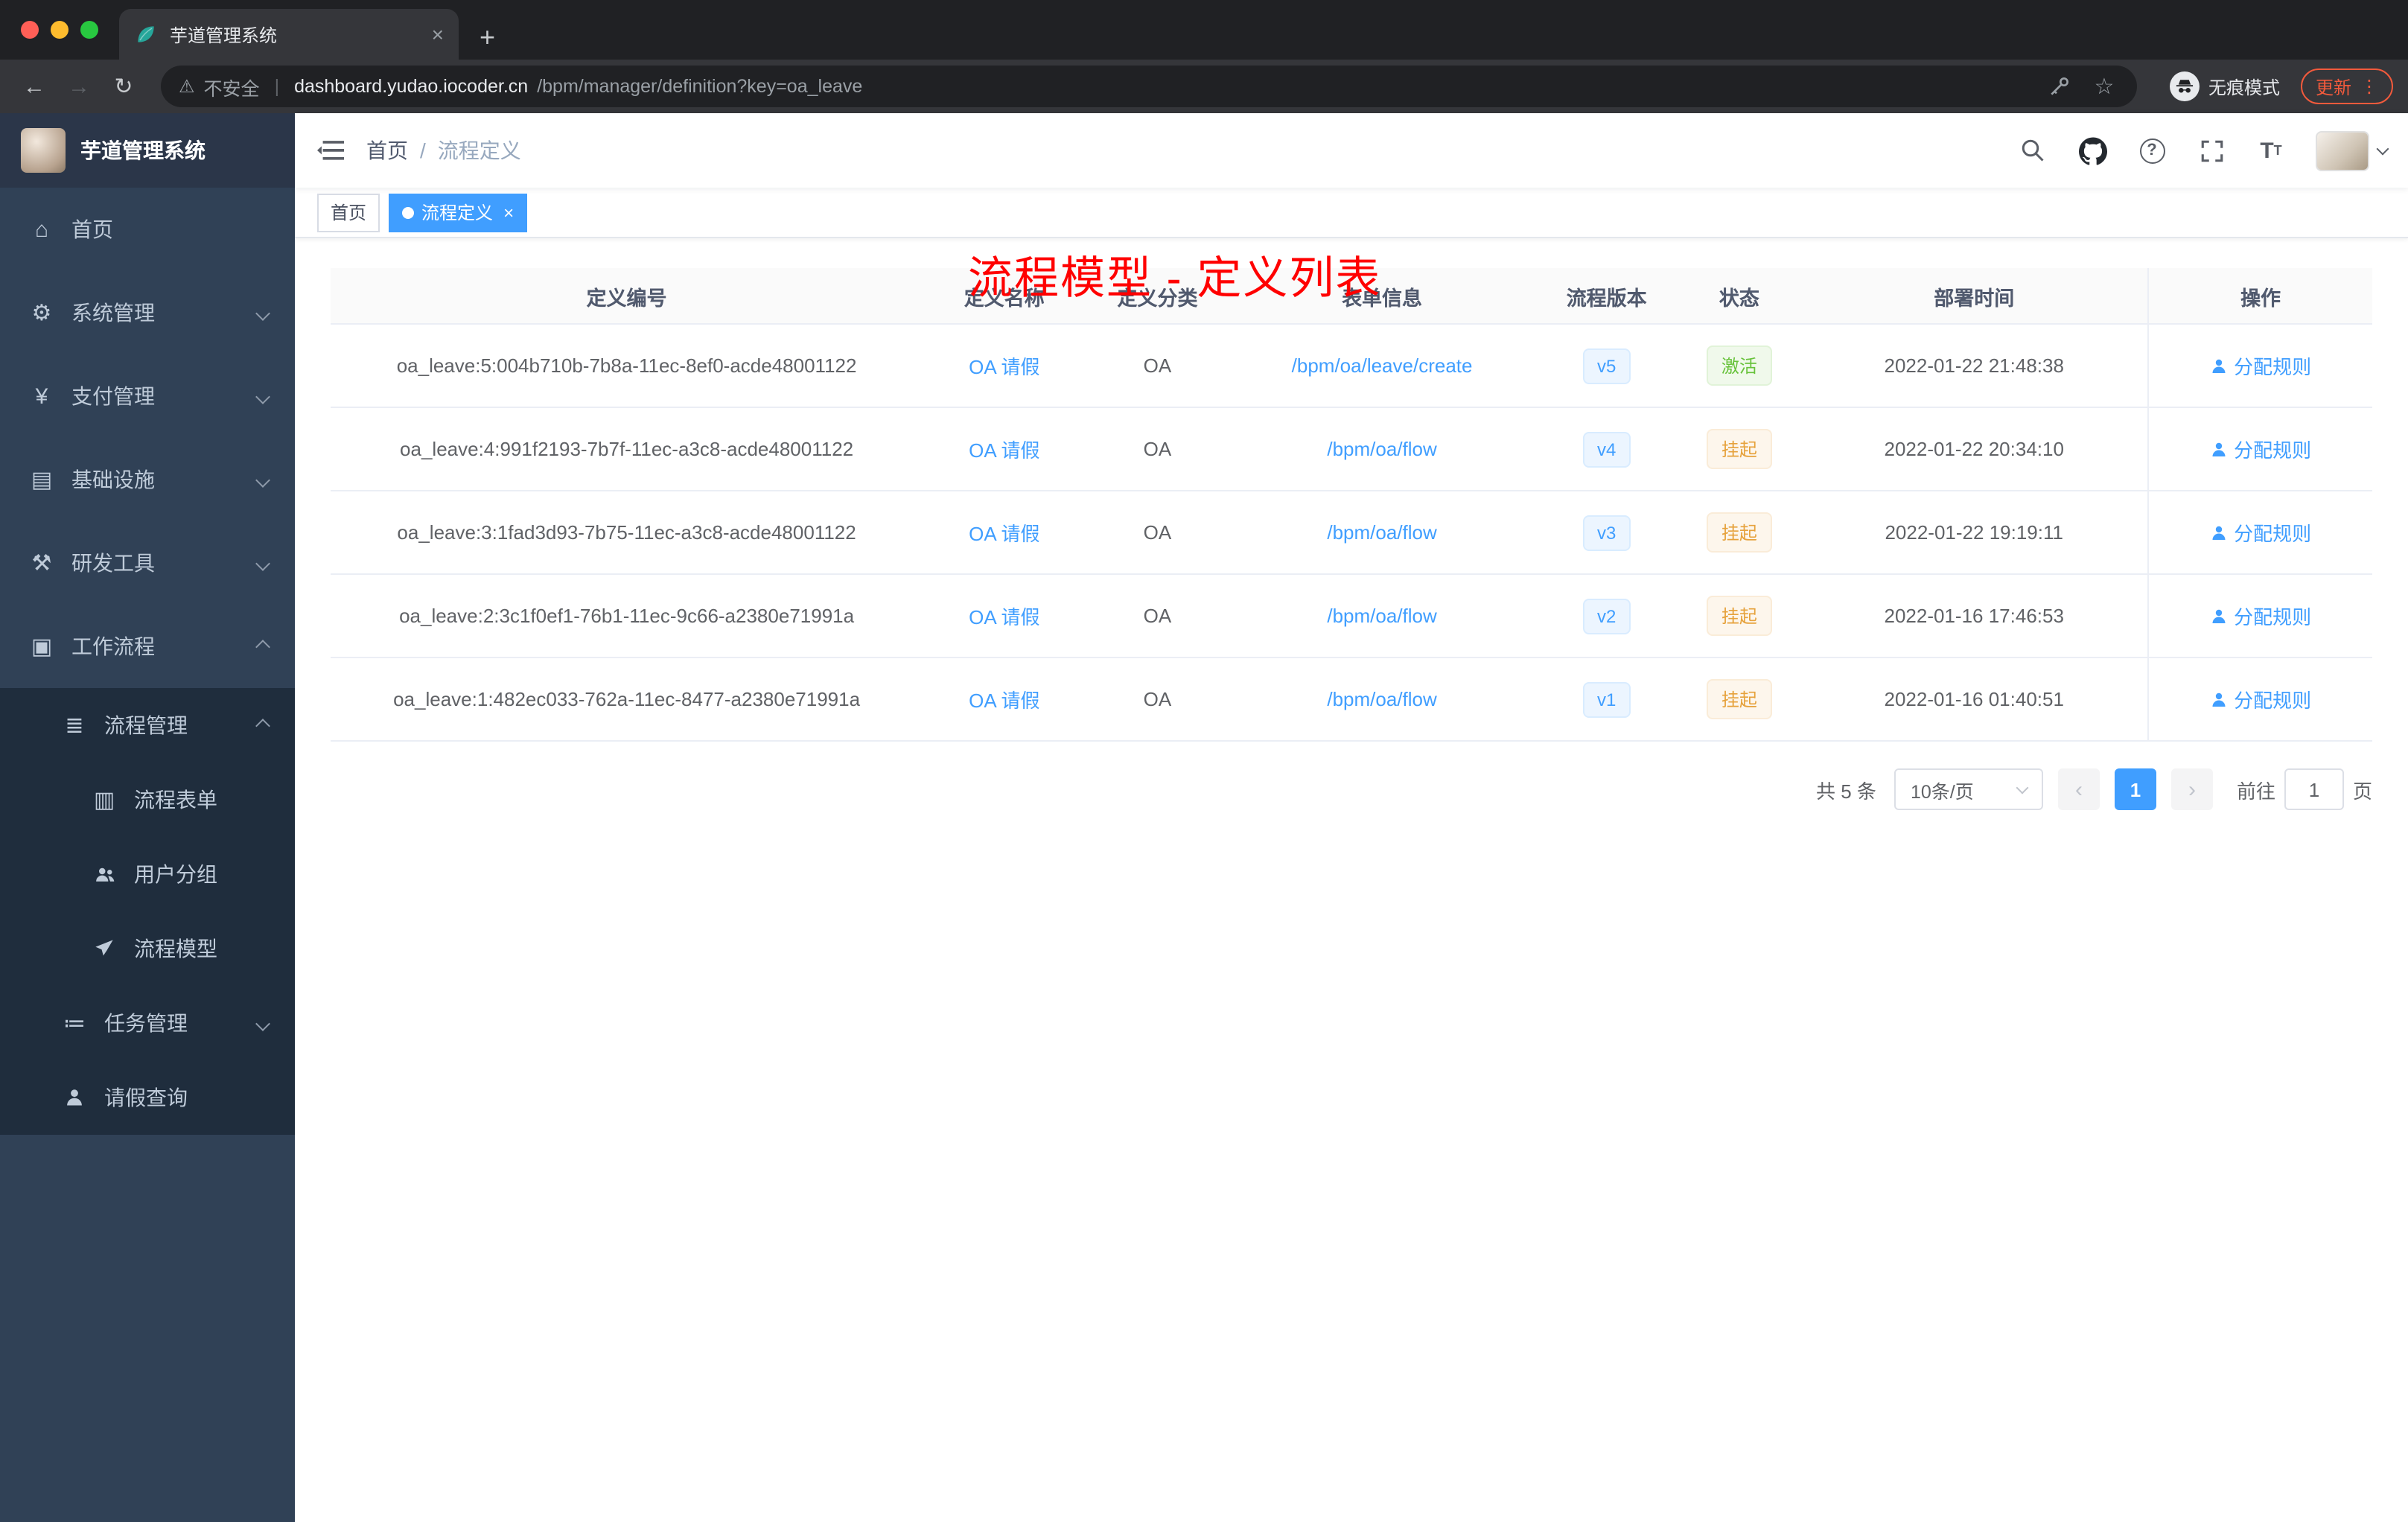 This screenshot has width=2408, height=1522. Describe the element at coordinates (232, 86) in the screenshot. I see `security-label: 不安全` at that location.